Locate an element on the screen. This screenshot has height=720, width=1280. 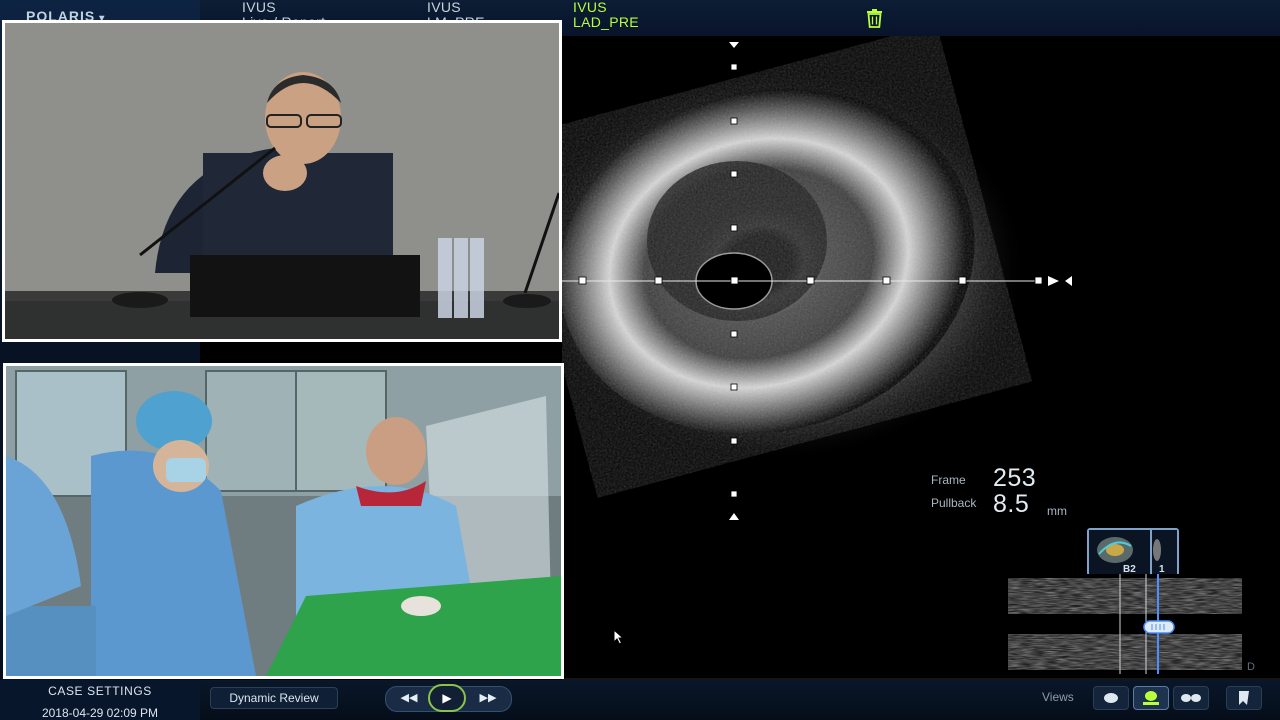
frame-label: Frame is located at coordinates (948, 480).